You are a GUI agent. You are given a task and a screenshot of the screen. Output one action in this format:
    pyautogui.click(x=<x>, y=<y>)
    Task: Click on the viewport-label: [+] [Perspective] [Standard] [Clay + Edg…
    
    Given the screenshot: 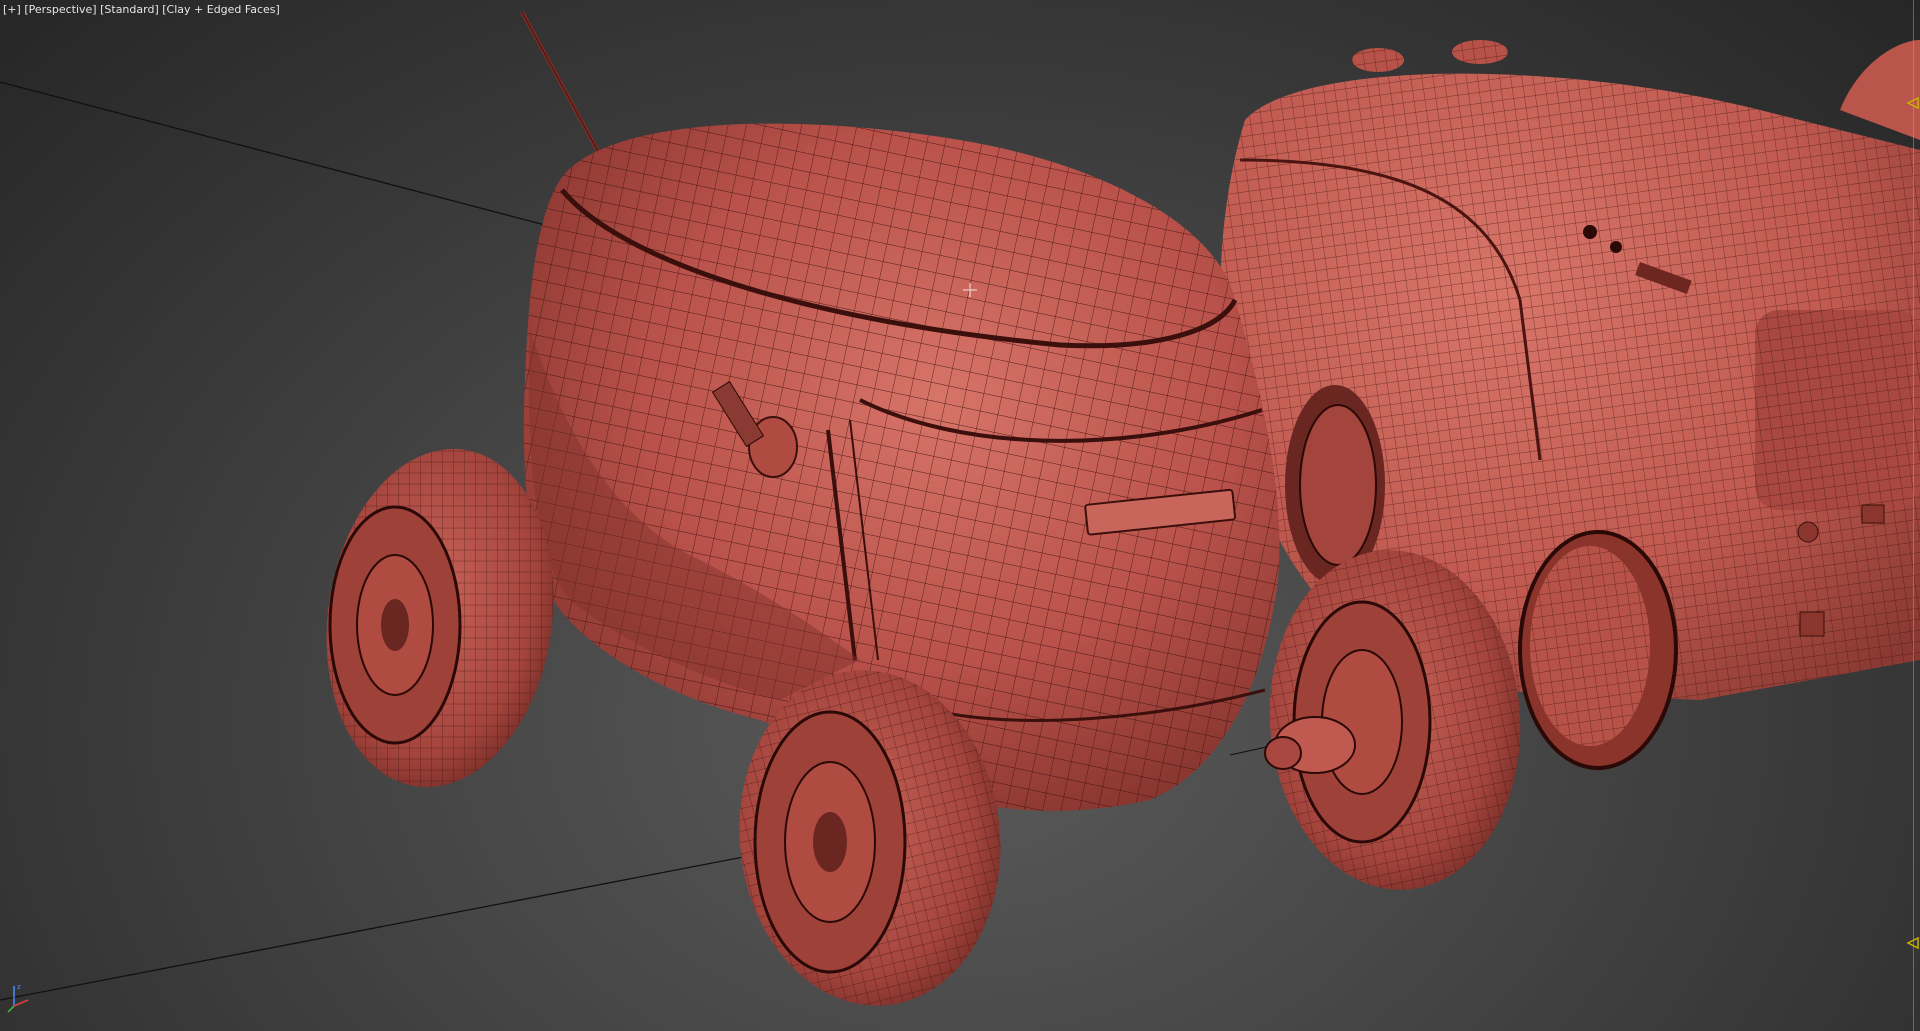 What is the action you would take?
    pyautogui.click(x=141, y=9)
    